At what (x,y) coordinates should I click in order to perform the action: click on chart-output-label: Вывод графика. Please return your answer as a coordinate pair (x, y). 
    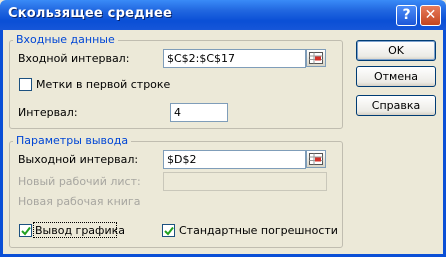
    Looking at the image, I should click on (80, 230).